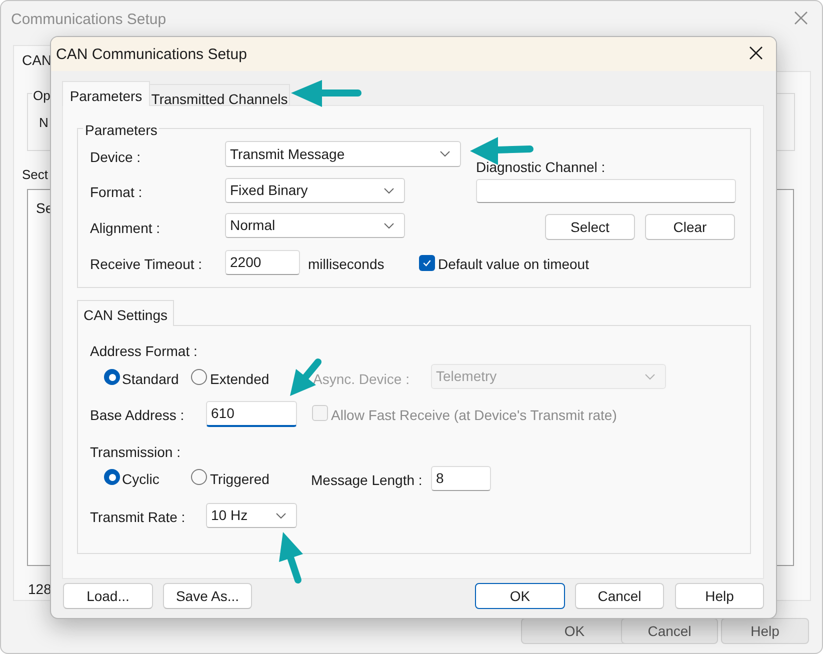 This screenshot has width=823, height=654. What do you see at coordinates (150, 379) in the screenshot?
I see `radio-label: Standard` at bounding box center [150, 379].